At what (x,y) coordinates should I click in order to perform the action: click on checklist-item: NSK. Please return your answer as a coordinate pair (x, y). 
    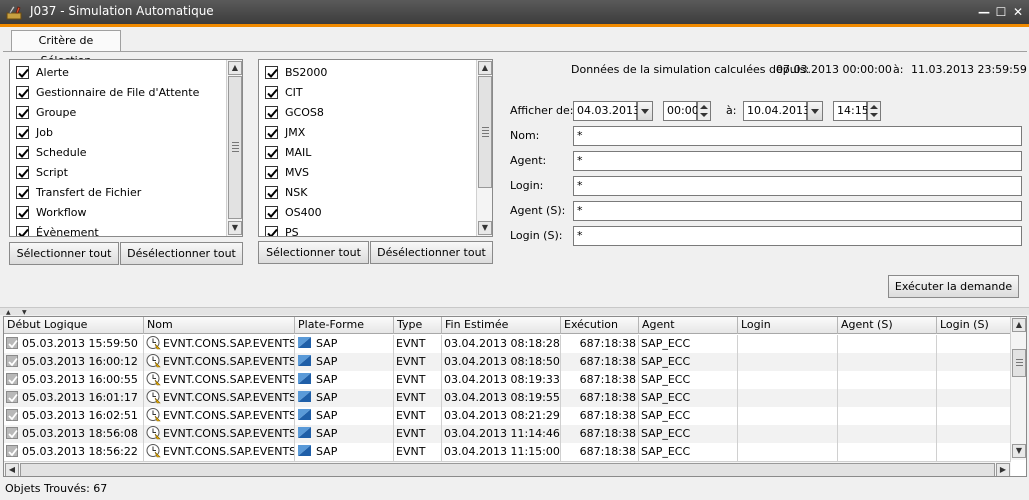
    Looking at the image, I should click on (286, 192).